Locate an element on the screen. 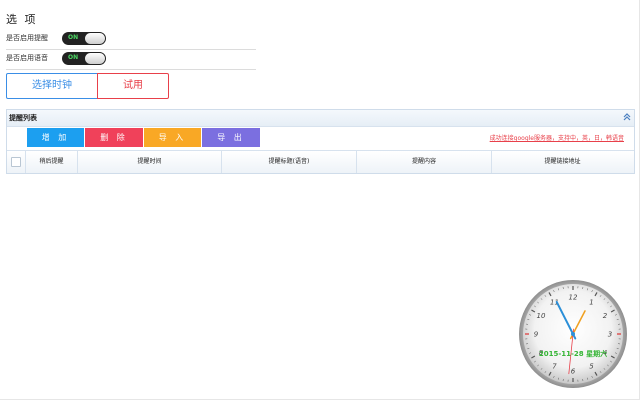 This screenshot has height=400, width=640. select-clock-button: 选择时钟 is located at coordinates (52, 86).